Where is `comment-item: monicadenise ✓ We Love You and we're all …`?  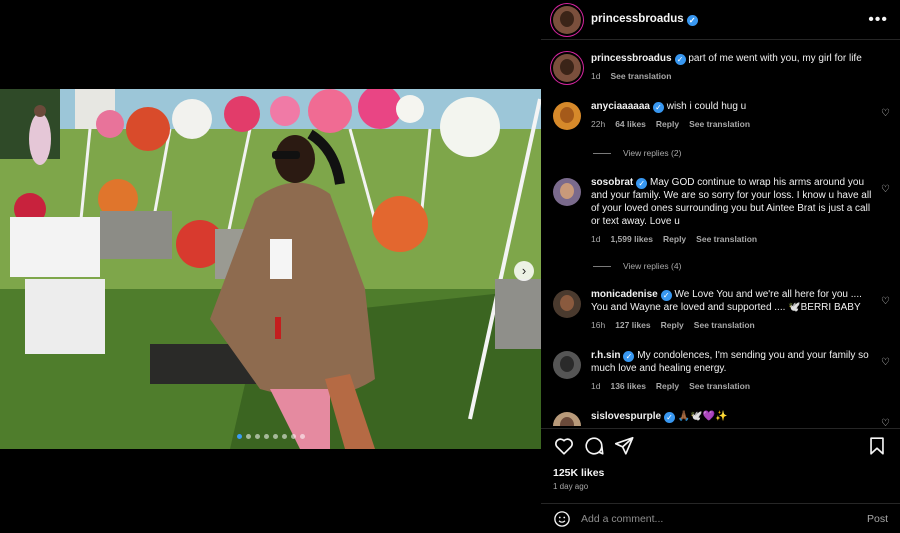
comment-item: monicadenise ✓ We Love You and we're all … is located at coordinates (722, 310).